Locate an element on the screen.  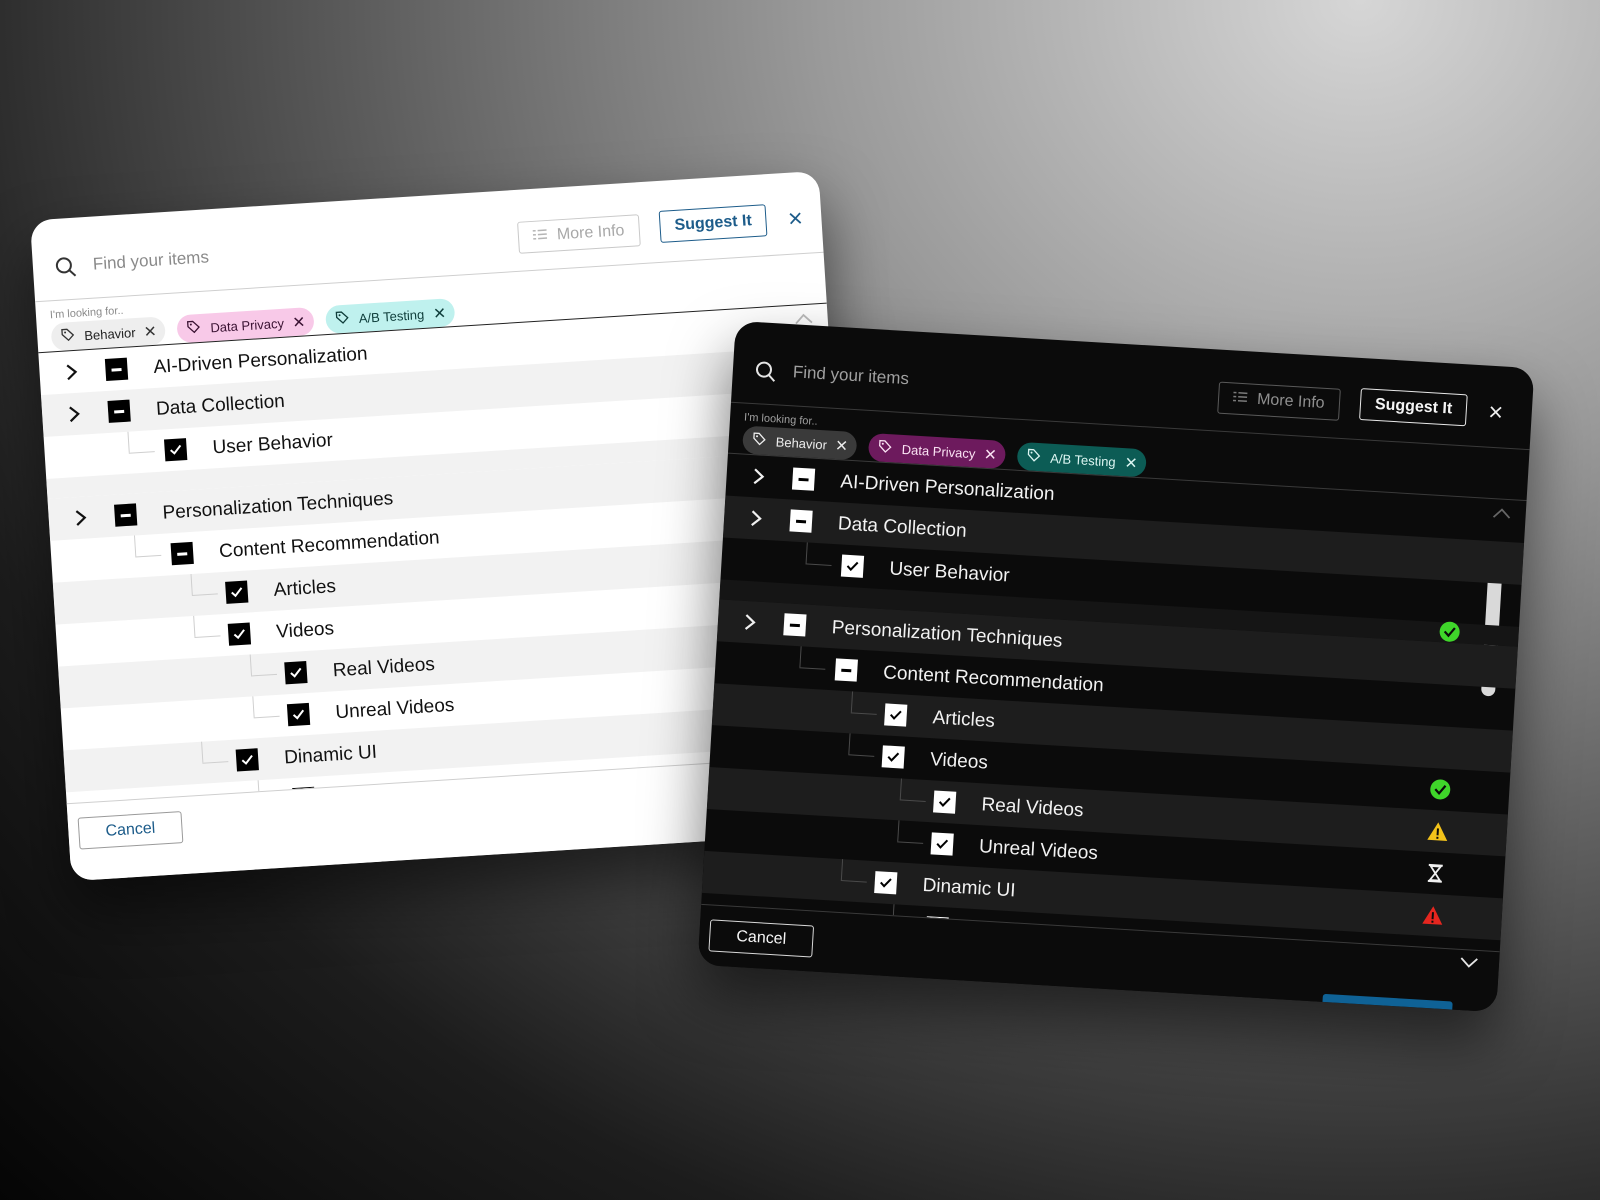
chip-label: A/B Testing is located at coordinates (391, 316).